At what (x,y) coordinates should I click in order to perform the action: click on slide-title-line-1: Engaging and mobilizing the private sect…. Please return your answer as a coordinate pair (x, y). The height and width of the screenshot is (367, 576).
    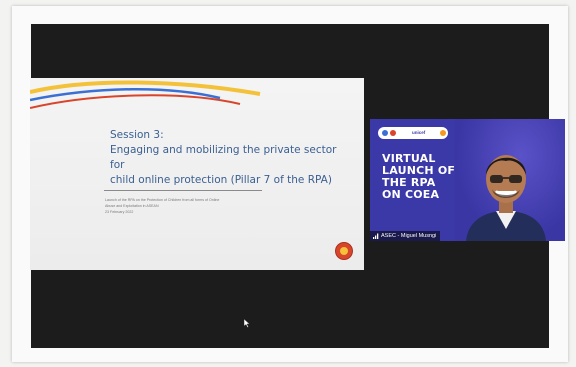
    Looking at the image, I should click on (223, 157).